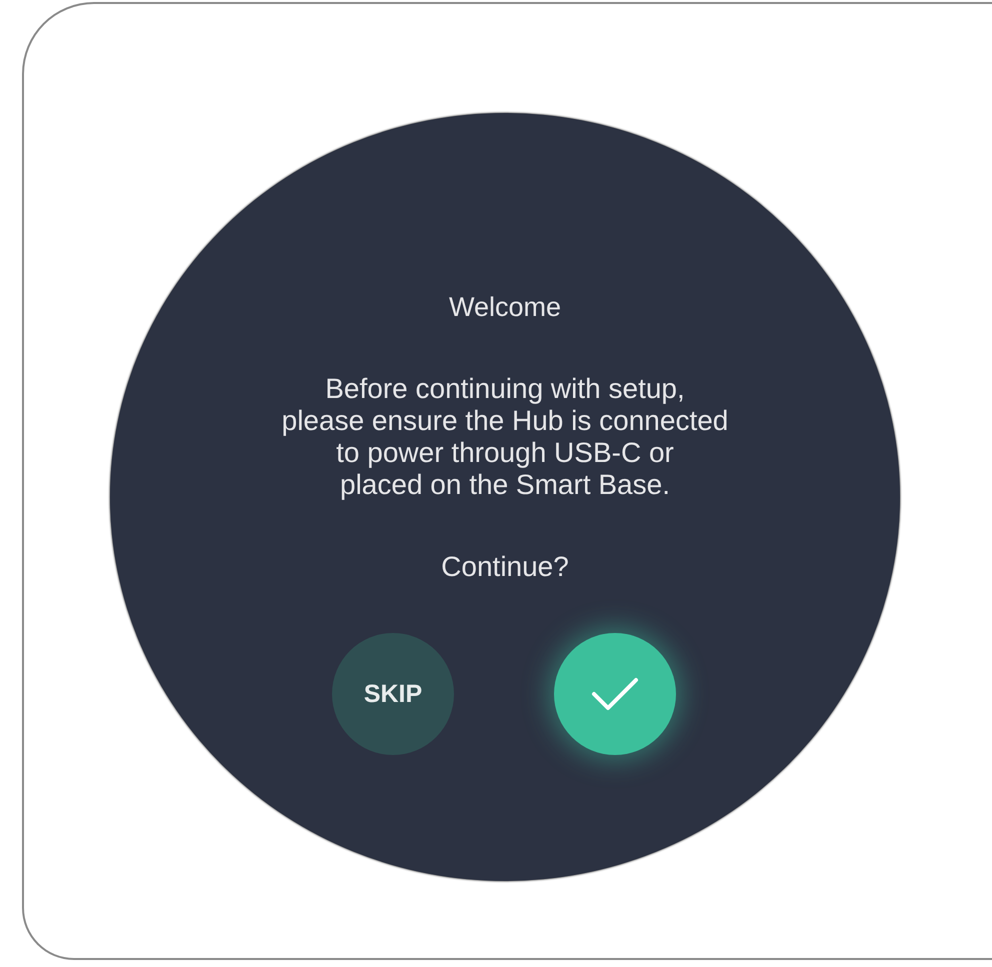 This screenshot has width=992, height=967. Describe the element at coordinates (505, 567) in the screenshot. I see `continue-question: Continue?` at that location.